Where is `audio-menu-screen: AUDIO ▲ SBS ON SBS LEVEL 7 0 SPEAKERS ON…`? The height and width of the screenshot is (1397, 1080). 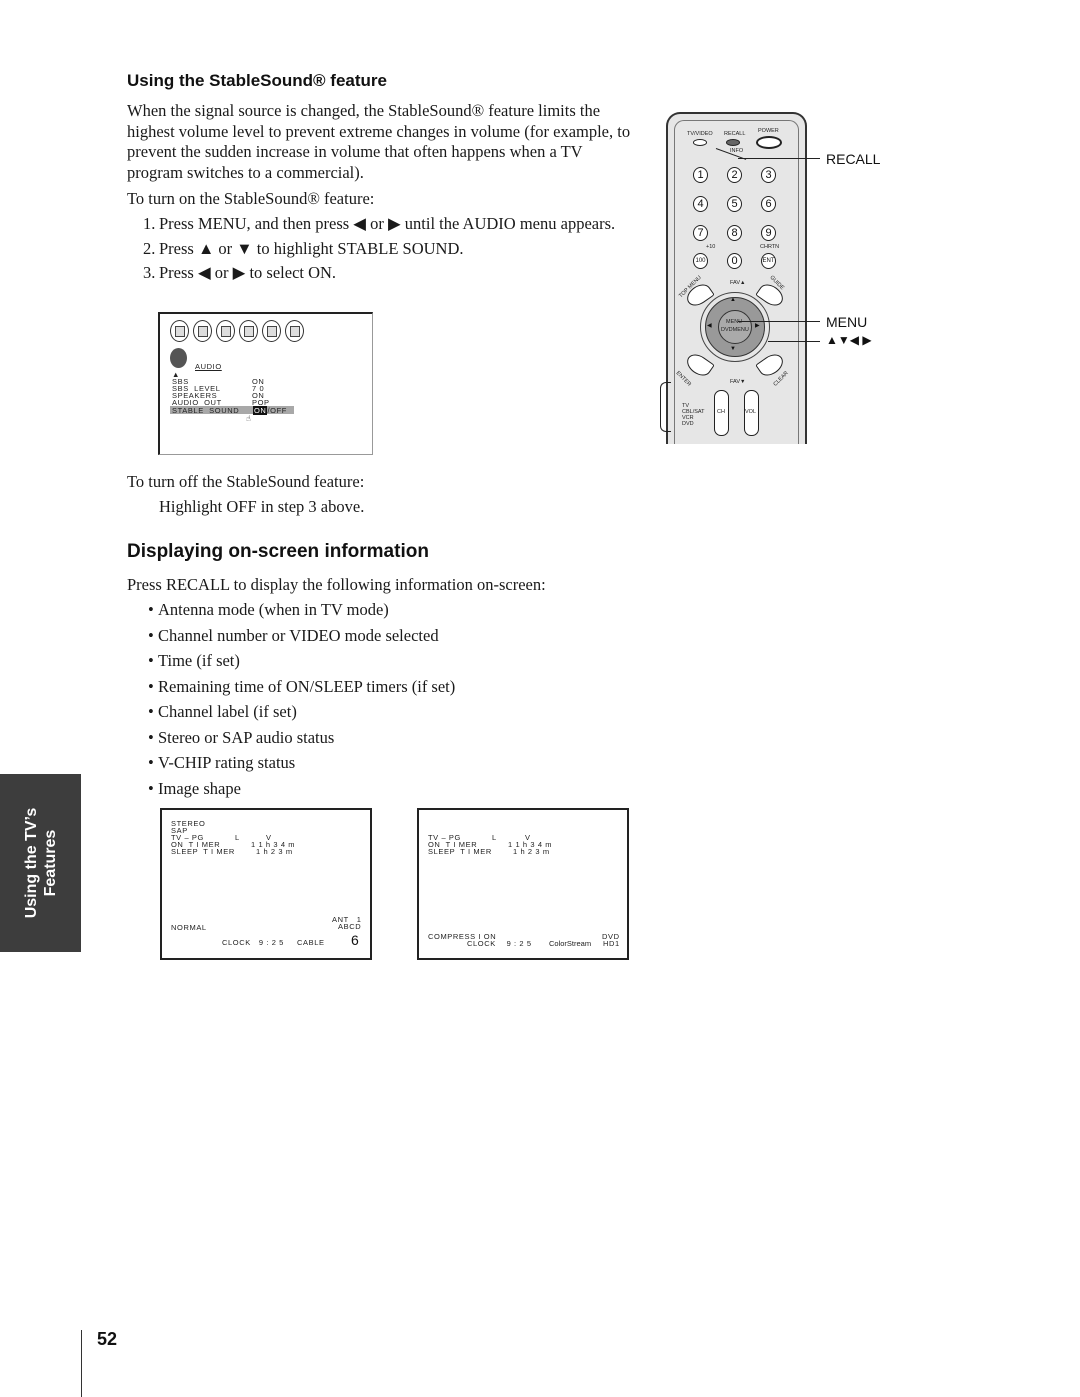 audio-menu-screen: AUDIO ▲ SBS ON SBS LEVEL 7 0 SPEAKERS ON… is located at coordinates (265, 383).